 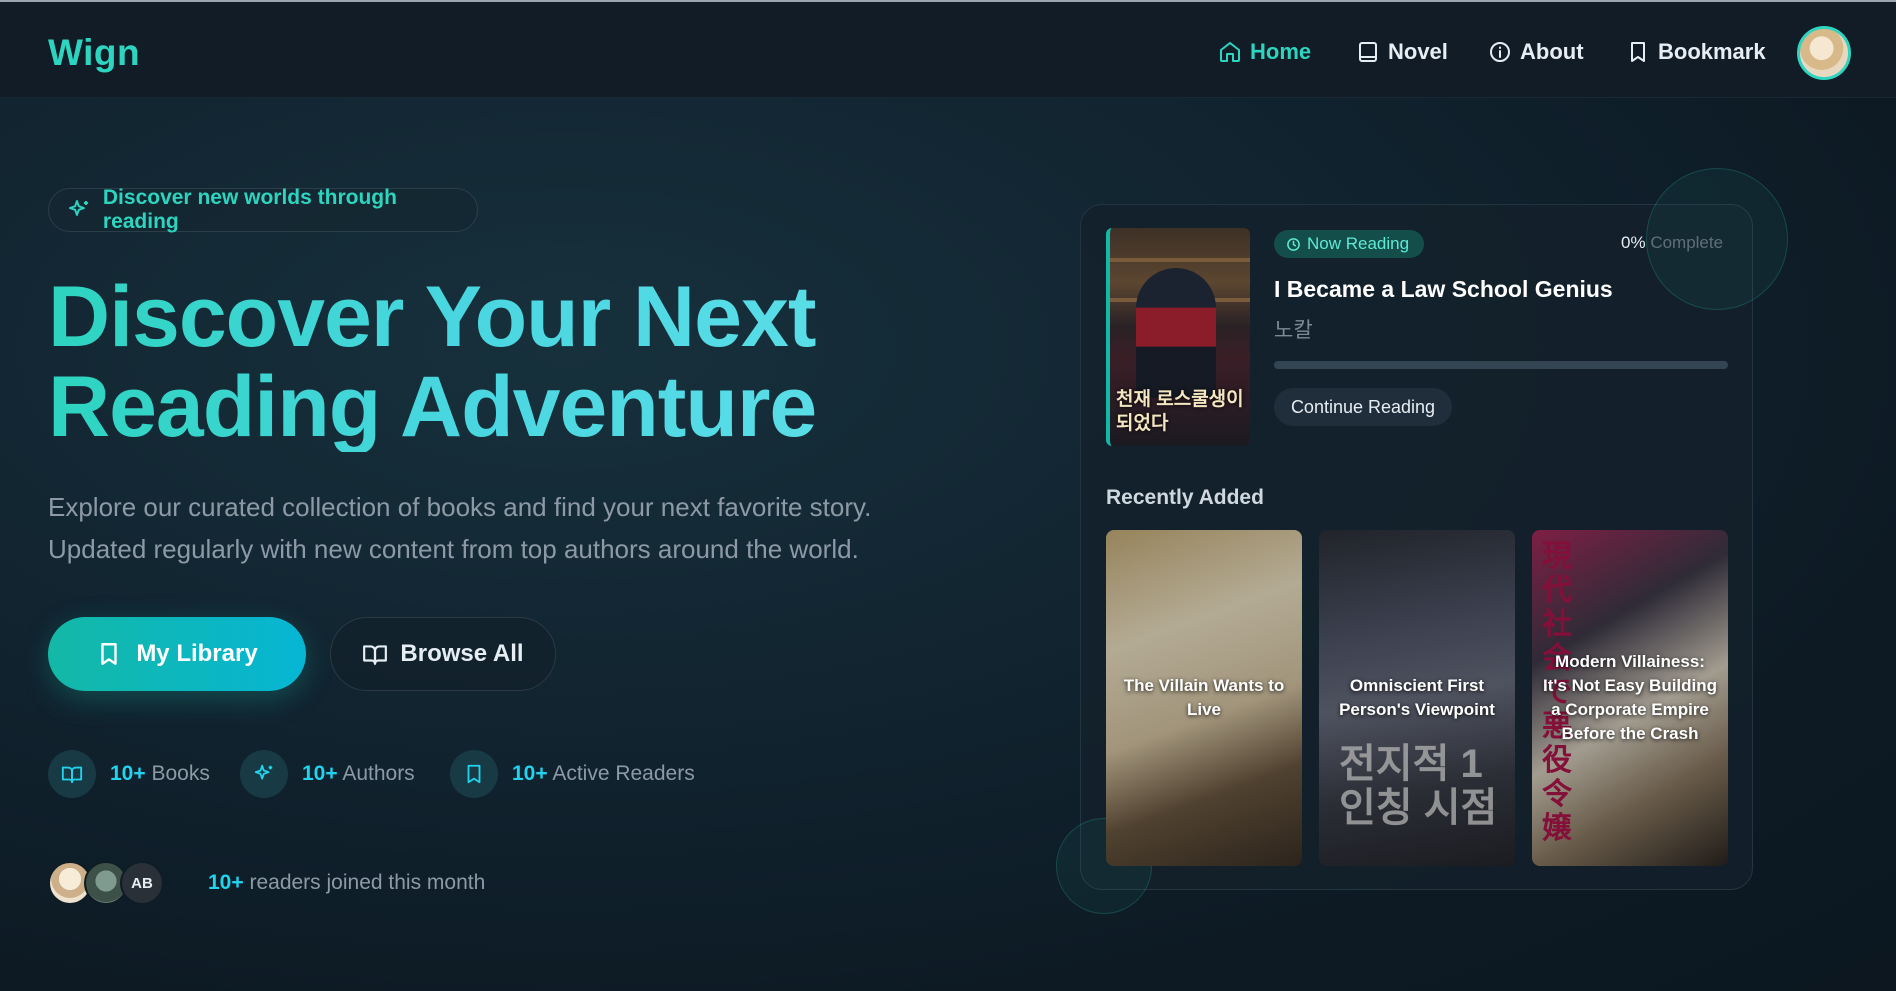 I want to click on stat-books-label: Books, so click(x=180, y=773).